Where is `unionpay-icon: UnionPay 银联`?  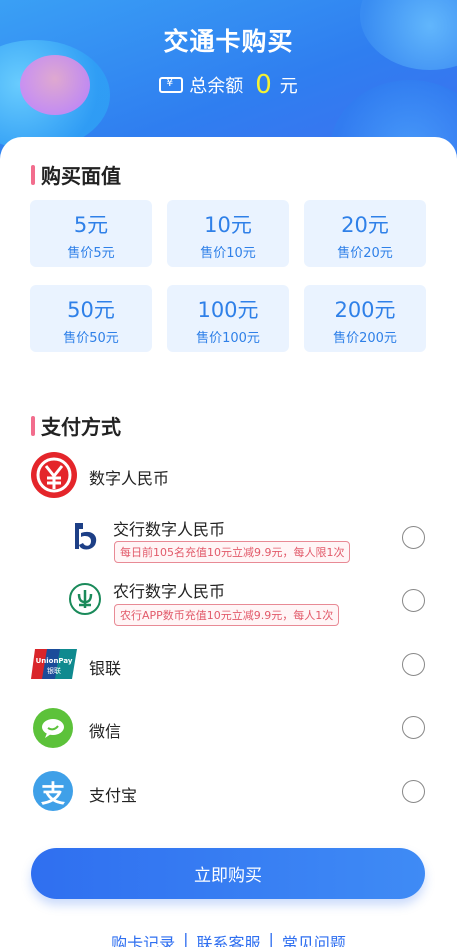
unionpay-icon: UnionPay 银联 is located at coordinates (54, 664).